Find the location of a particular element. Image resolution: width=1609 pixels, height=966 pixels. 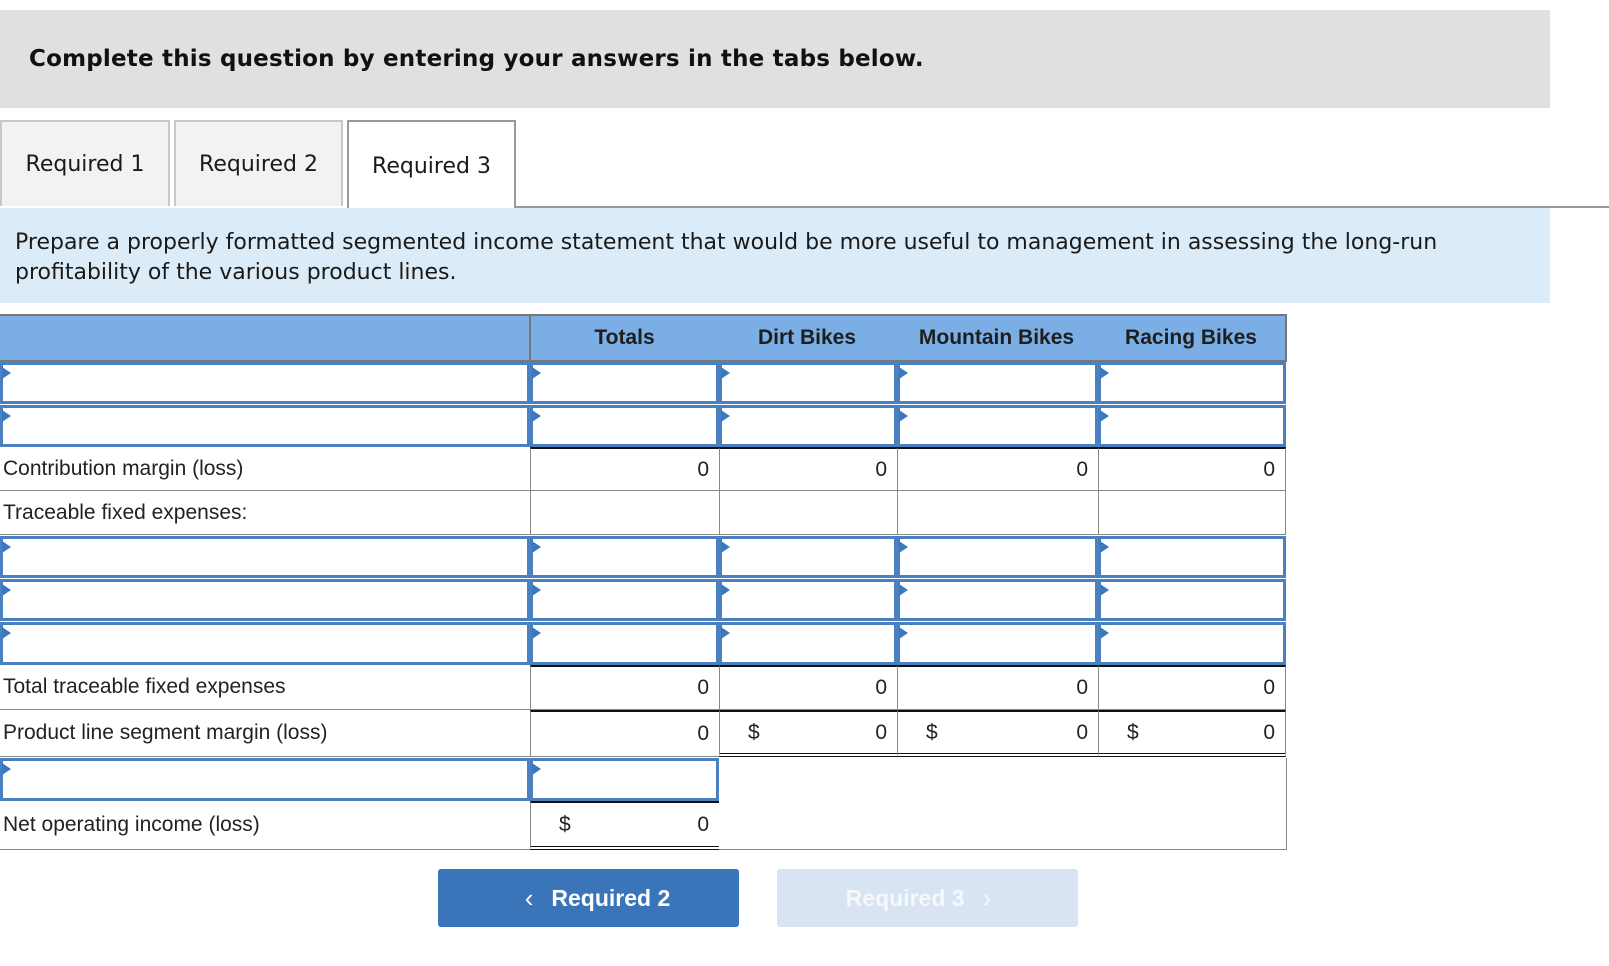

row2-mountain-input is located at coordinates (997, 426).